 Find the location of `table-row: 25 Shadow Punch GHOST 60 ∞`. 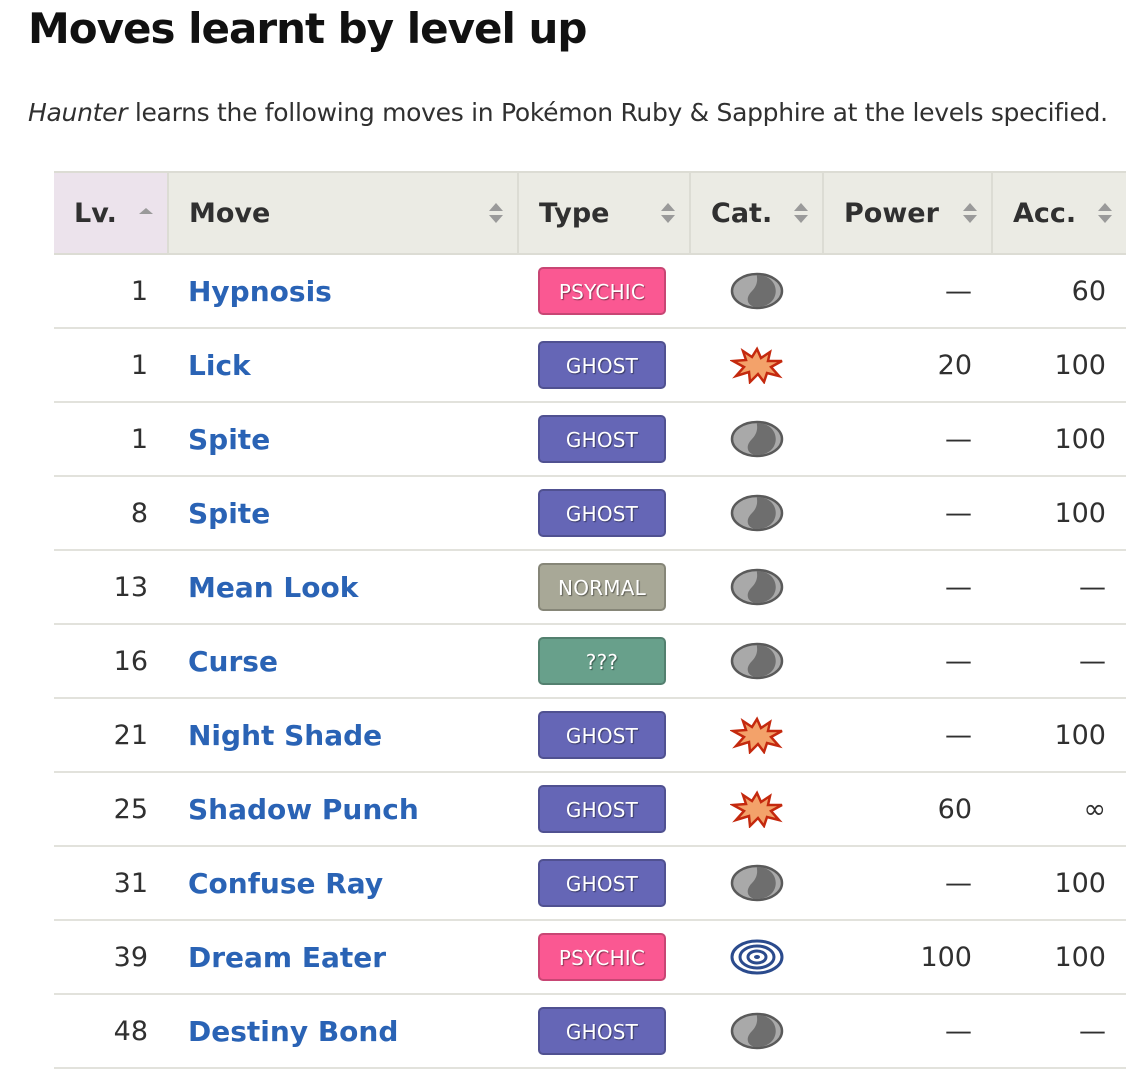

table-row: 25 Shadow Punch GHOST 60 ∞ is located at coordinates (590, 809).